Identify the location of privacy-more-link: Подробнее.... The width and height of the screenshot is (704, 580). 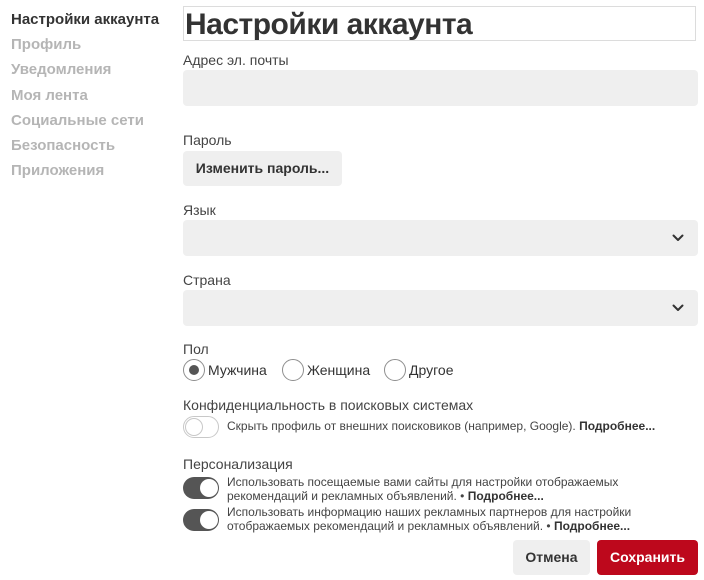
(617, 426).